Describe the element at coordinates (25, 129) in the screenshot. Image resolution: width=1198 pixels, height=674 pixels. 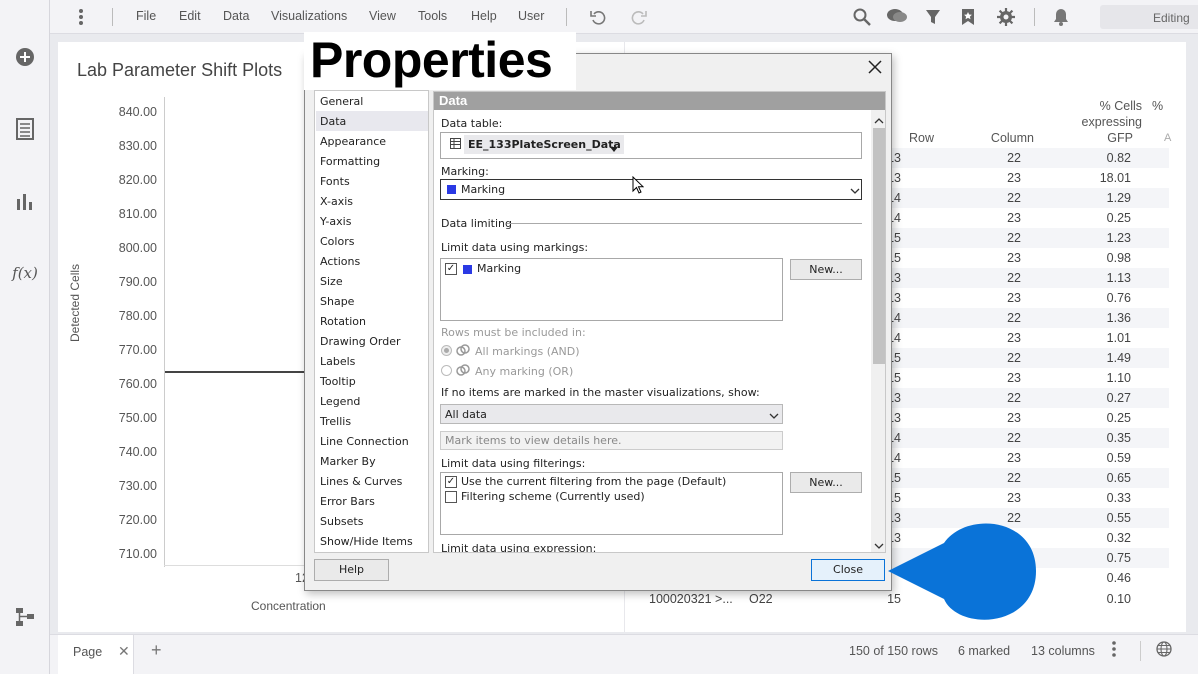
I see `data-table-icon` at that location.